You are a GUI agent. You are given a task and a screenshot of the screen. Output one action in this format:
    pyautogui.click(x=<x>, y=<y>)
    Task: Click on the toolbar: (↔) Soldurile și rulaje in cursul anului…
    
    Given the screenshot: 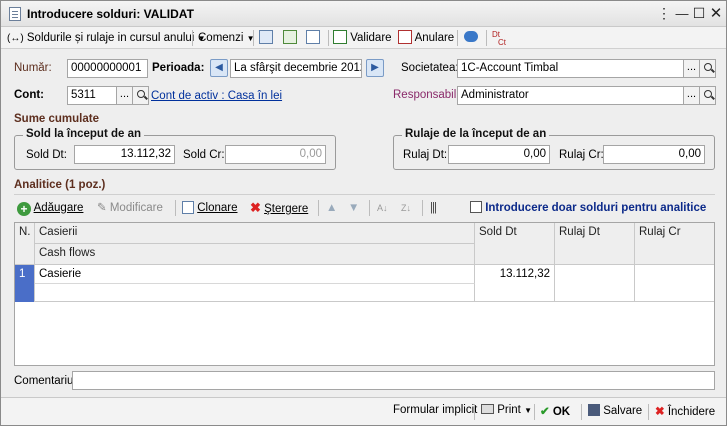 What is the action you would take?
    pyautogui.click(x=363, y=38)
    